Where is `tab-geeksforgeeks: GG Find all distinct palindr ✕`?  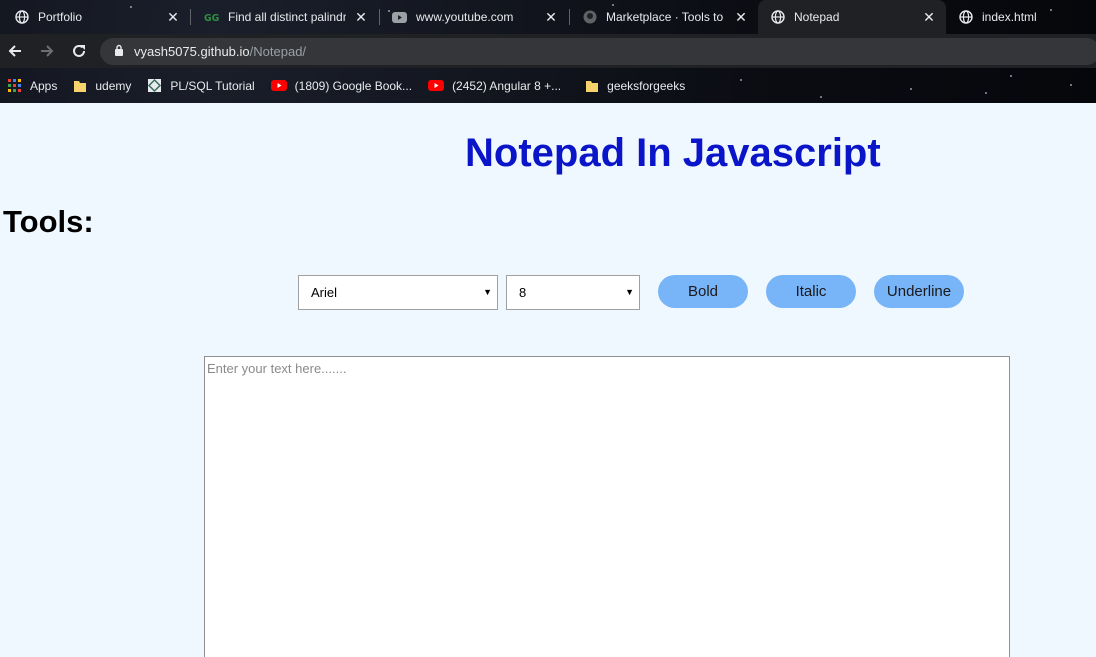
tab-geeksforgeeks: GG Find all distinct palindr ✕ is located at coordinates (285, 17).